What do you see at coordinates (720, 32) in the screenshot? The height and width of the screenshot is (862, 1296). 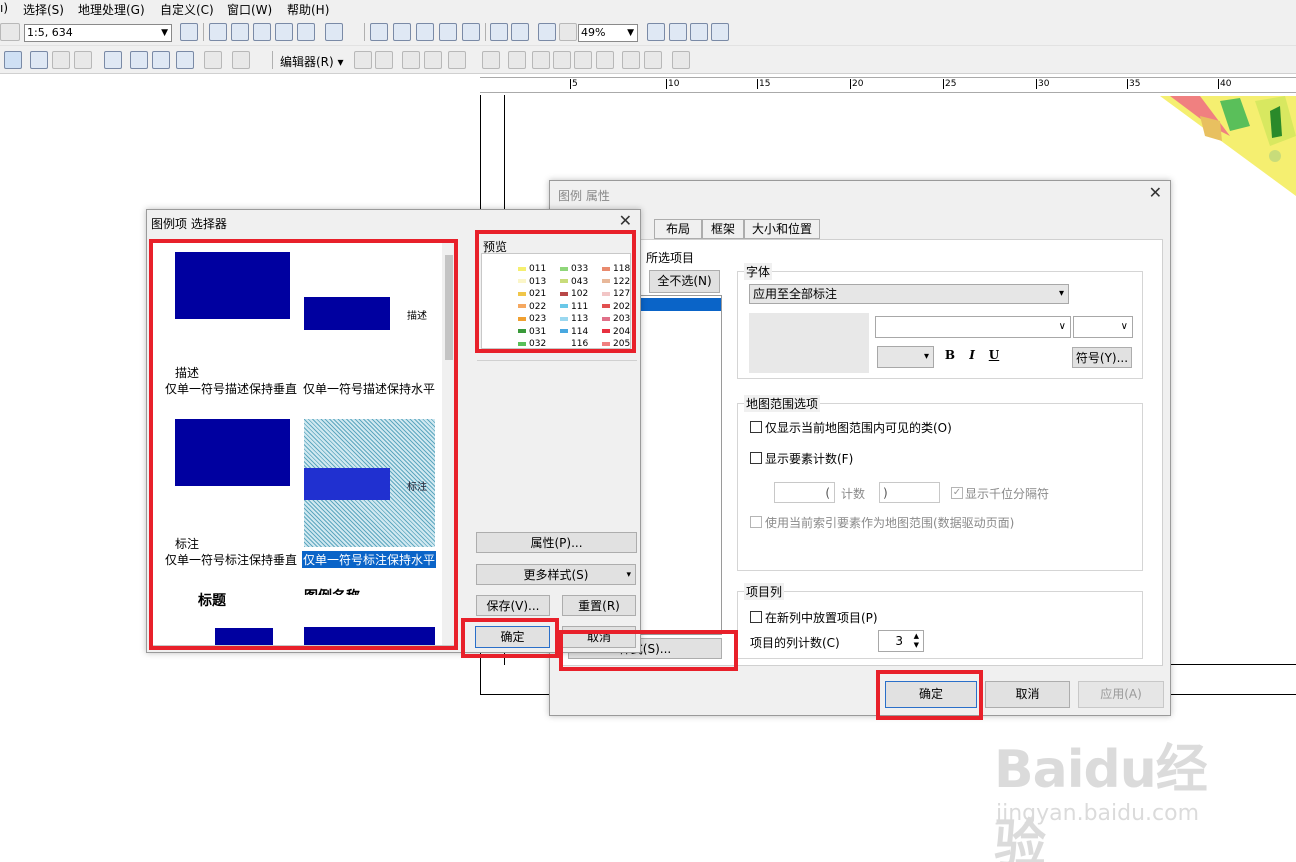 I see `data-driven-pages-icon` at bounding box center [720, 32].